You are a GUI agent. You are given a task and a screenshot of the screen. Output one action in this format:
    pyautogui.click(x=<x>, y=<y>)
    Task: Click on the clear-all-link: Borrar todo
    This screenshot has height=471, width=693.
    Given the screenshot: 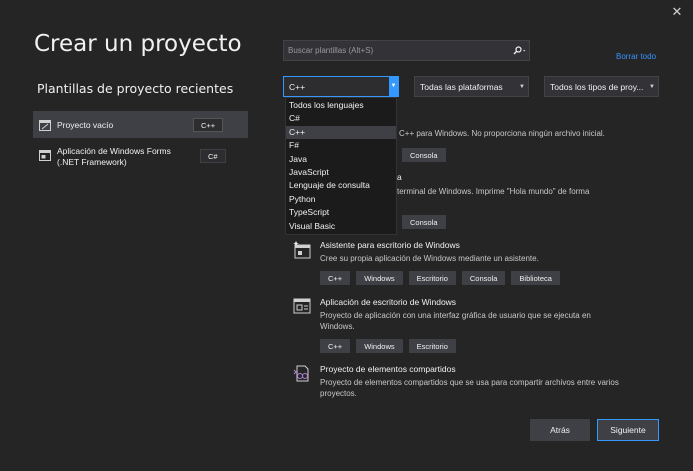 What is the action you would take?
    pyautogui.click(x=636, y=56)
    